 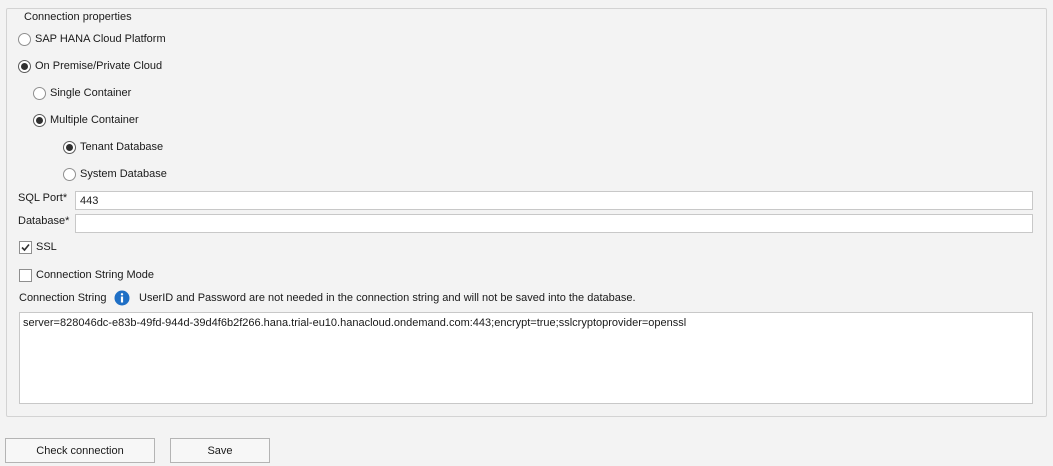 What do you see at coordinates (554, 223) in the screenshot?
I see `database-input` at bounding box center [554, 223].